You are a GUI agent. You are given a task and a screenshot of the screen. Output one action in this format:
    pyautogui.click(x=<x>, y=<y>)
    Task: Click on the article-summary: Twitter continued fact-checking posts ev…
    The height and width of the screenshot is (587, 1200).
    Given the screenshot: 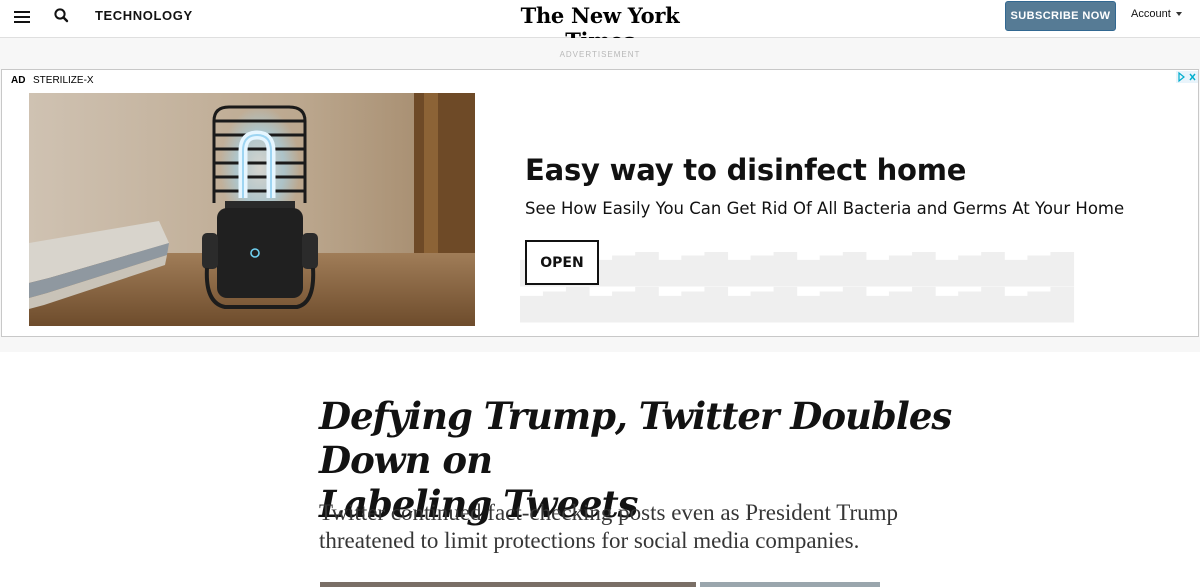 What is the action you would take?
    pyautogui.click(x=619, y=527)
    